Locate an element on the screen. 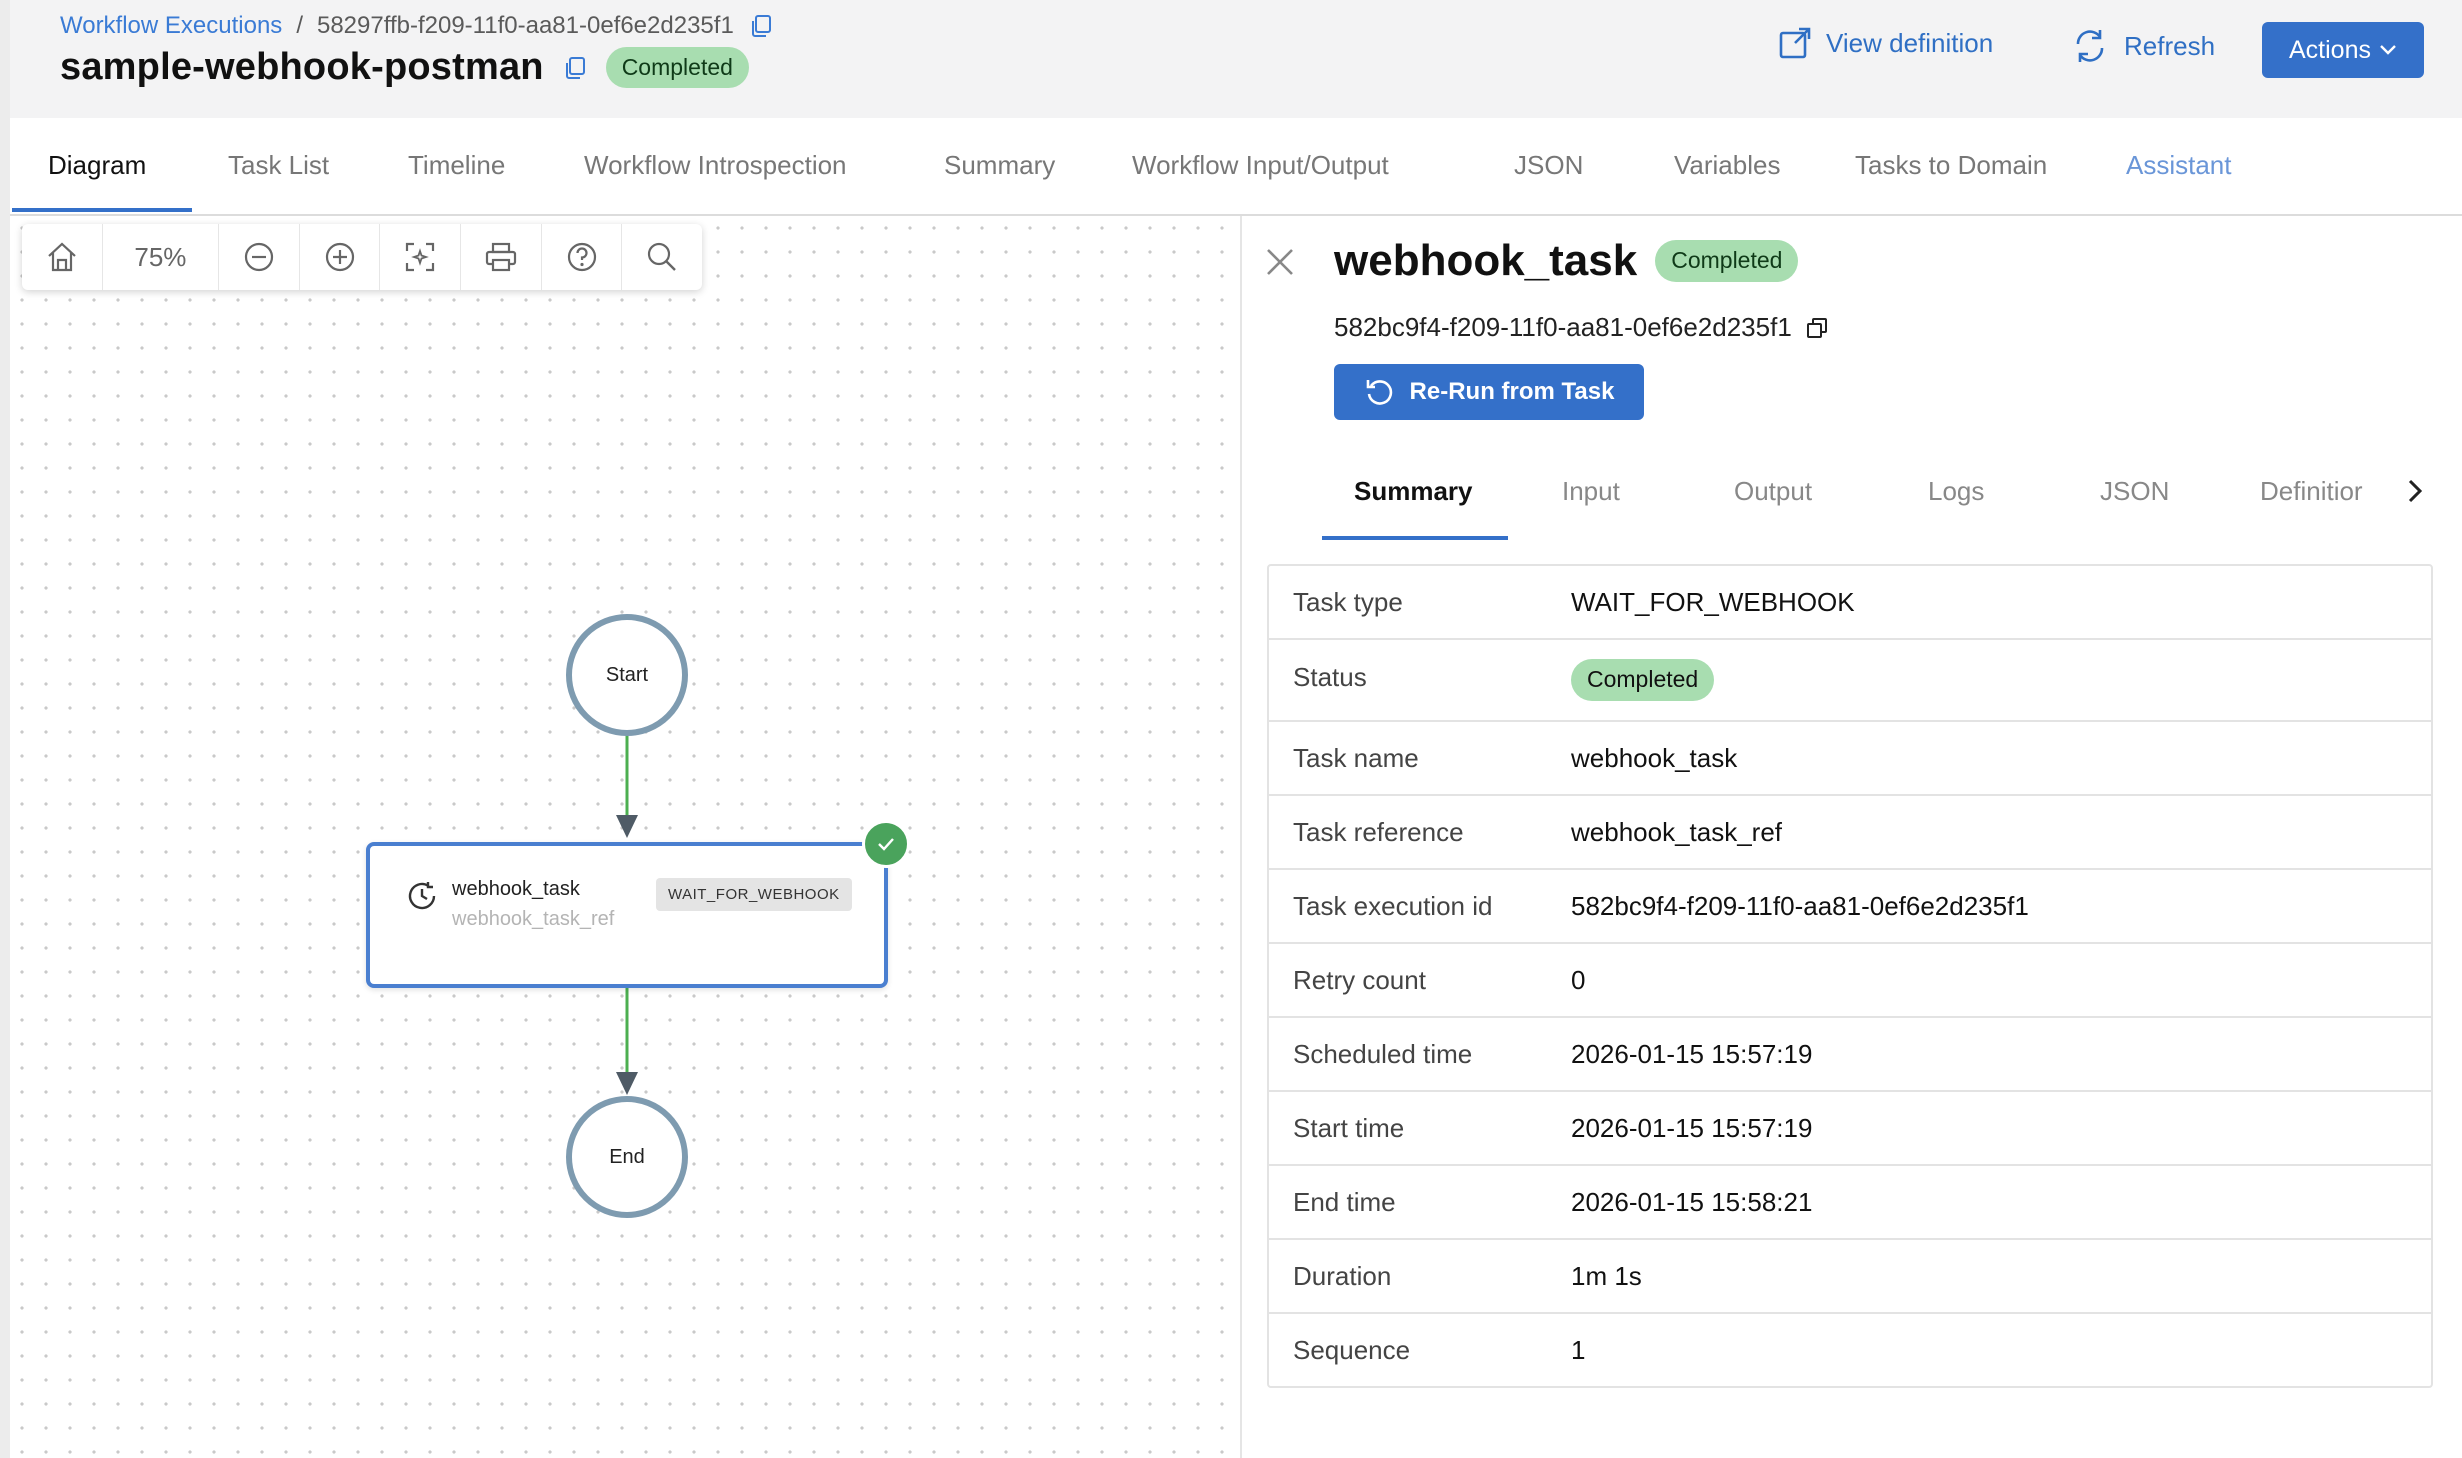 This screenshot has height=1458, width=2462. detail-status-badge: Completed is located at coordinates (1643, 680).